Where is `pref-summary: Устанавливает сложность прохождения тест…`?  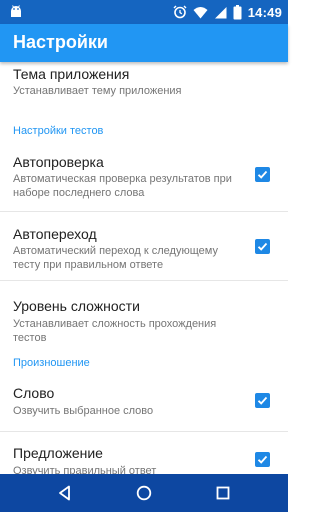 pref-summary: Устанавливает сложность прохождения тест… is located at coordinates (115, 331).